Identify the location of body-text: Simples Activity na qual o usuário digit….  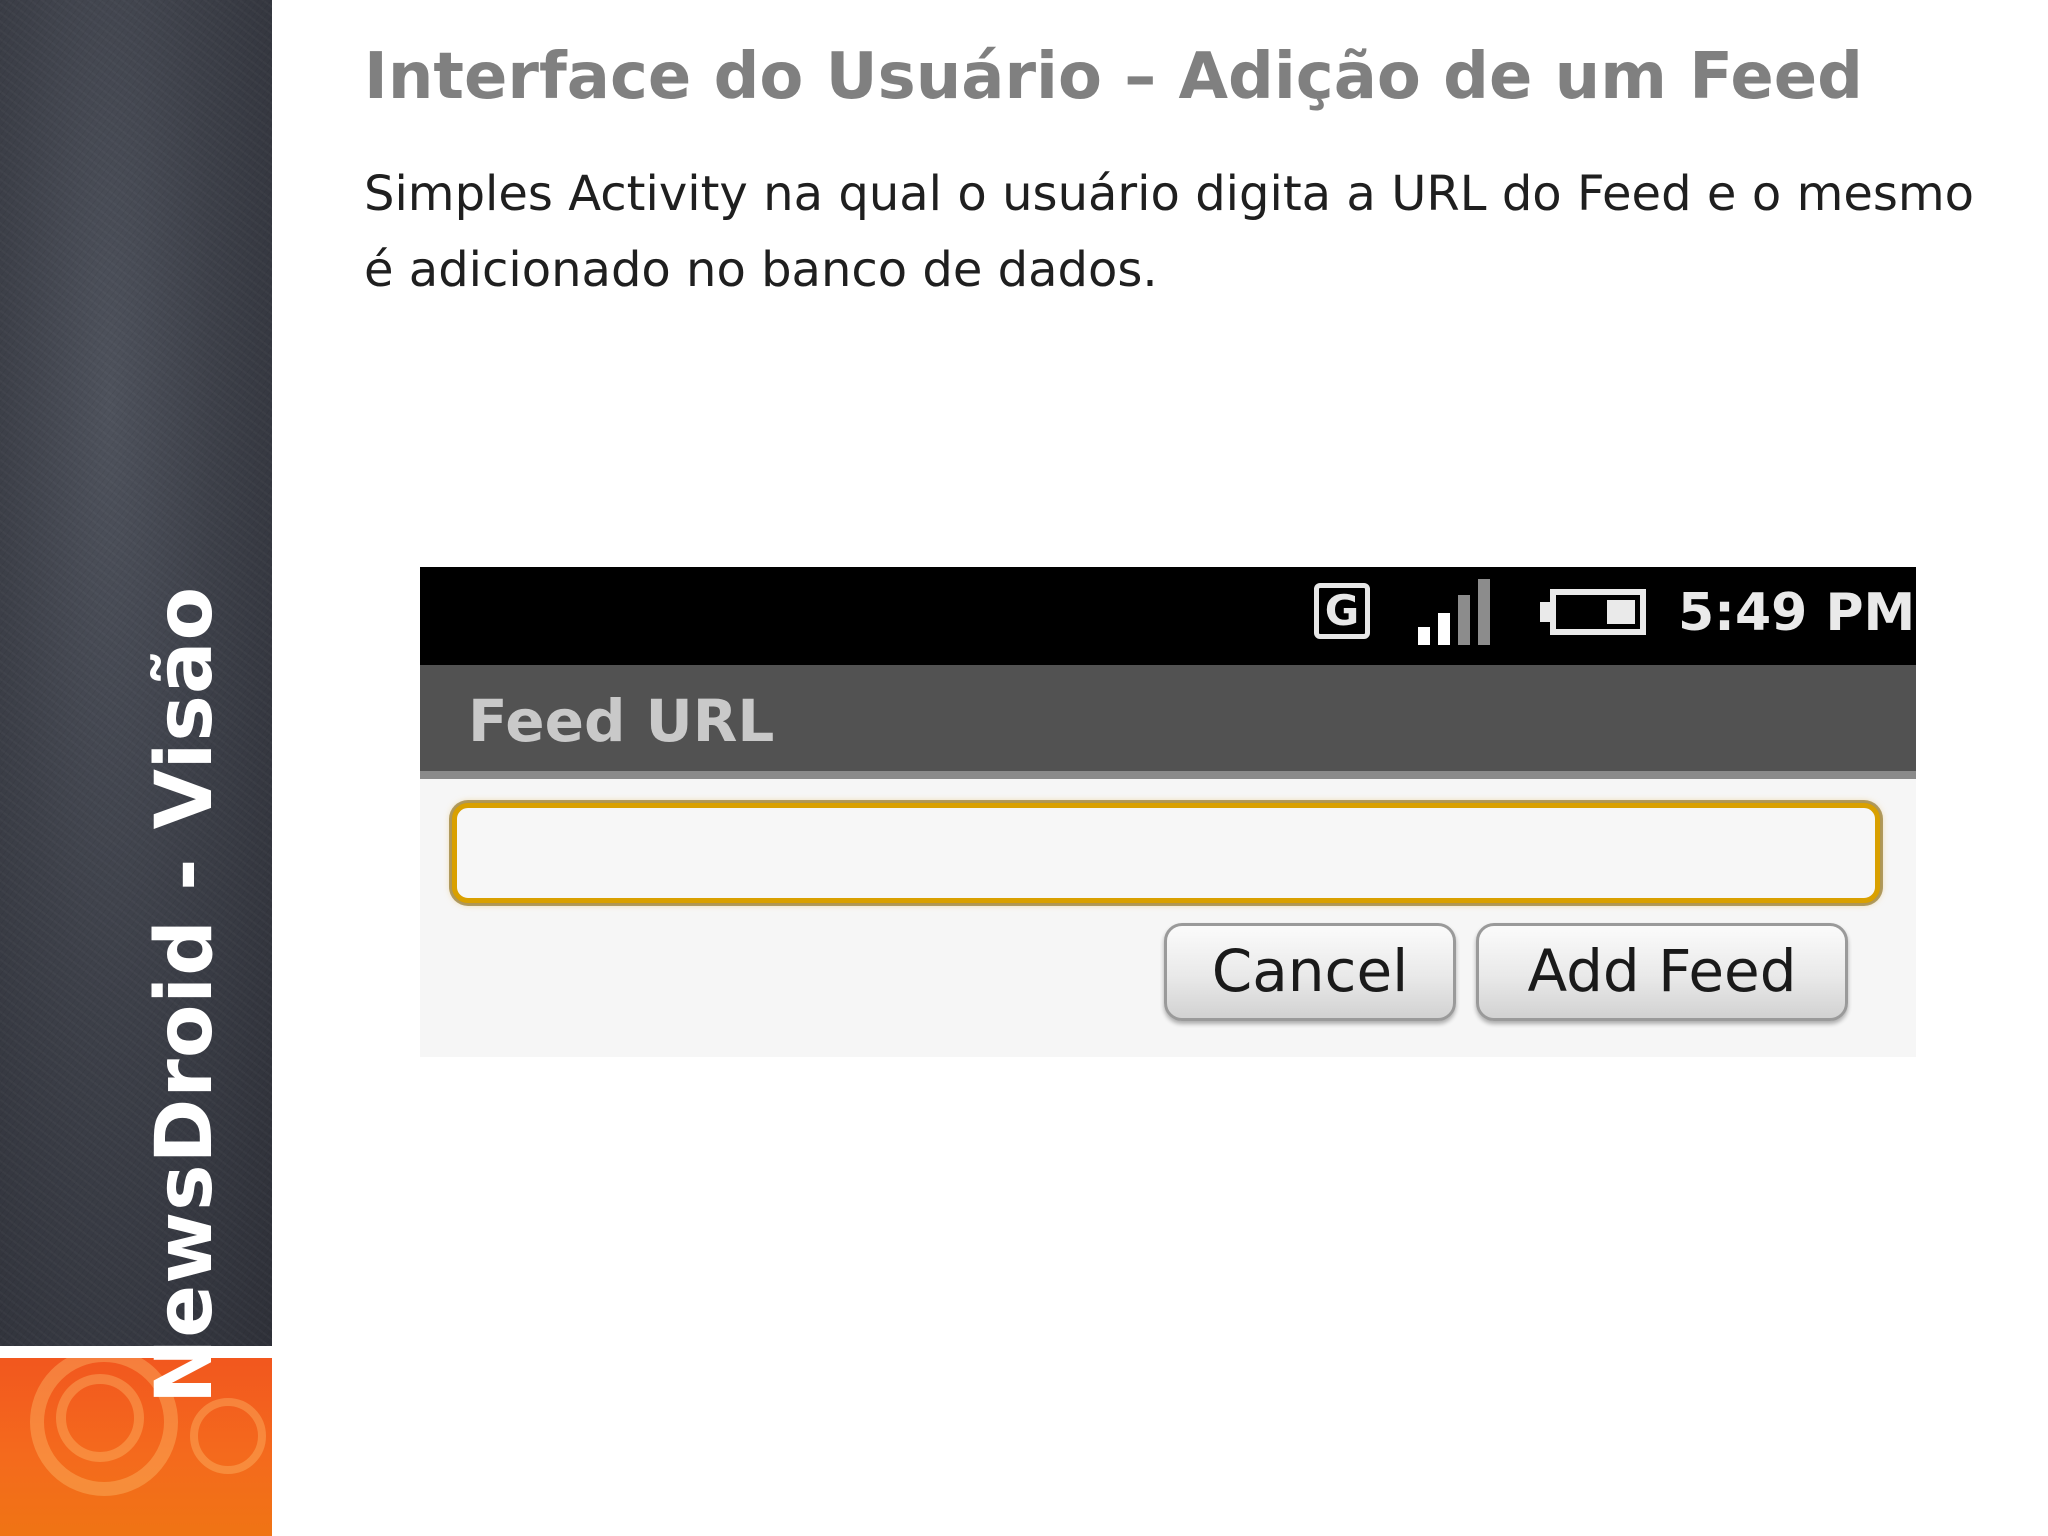
(1169, 232).